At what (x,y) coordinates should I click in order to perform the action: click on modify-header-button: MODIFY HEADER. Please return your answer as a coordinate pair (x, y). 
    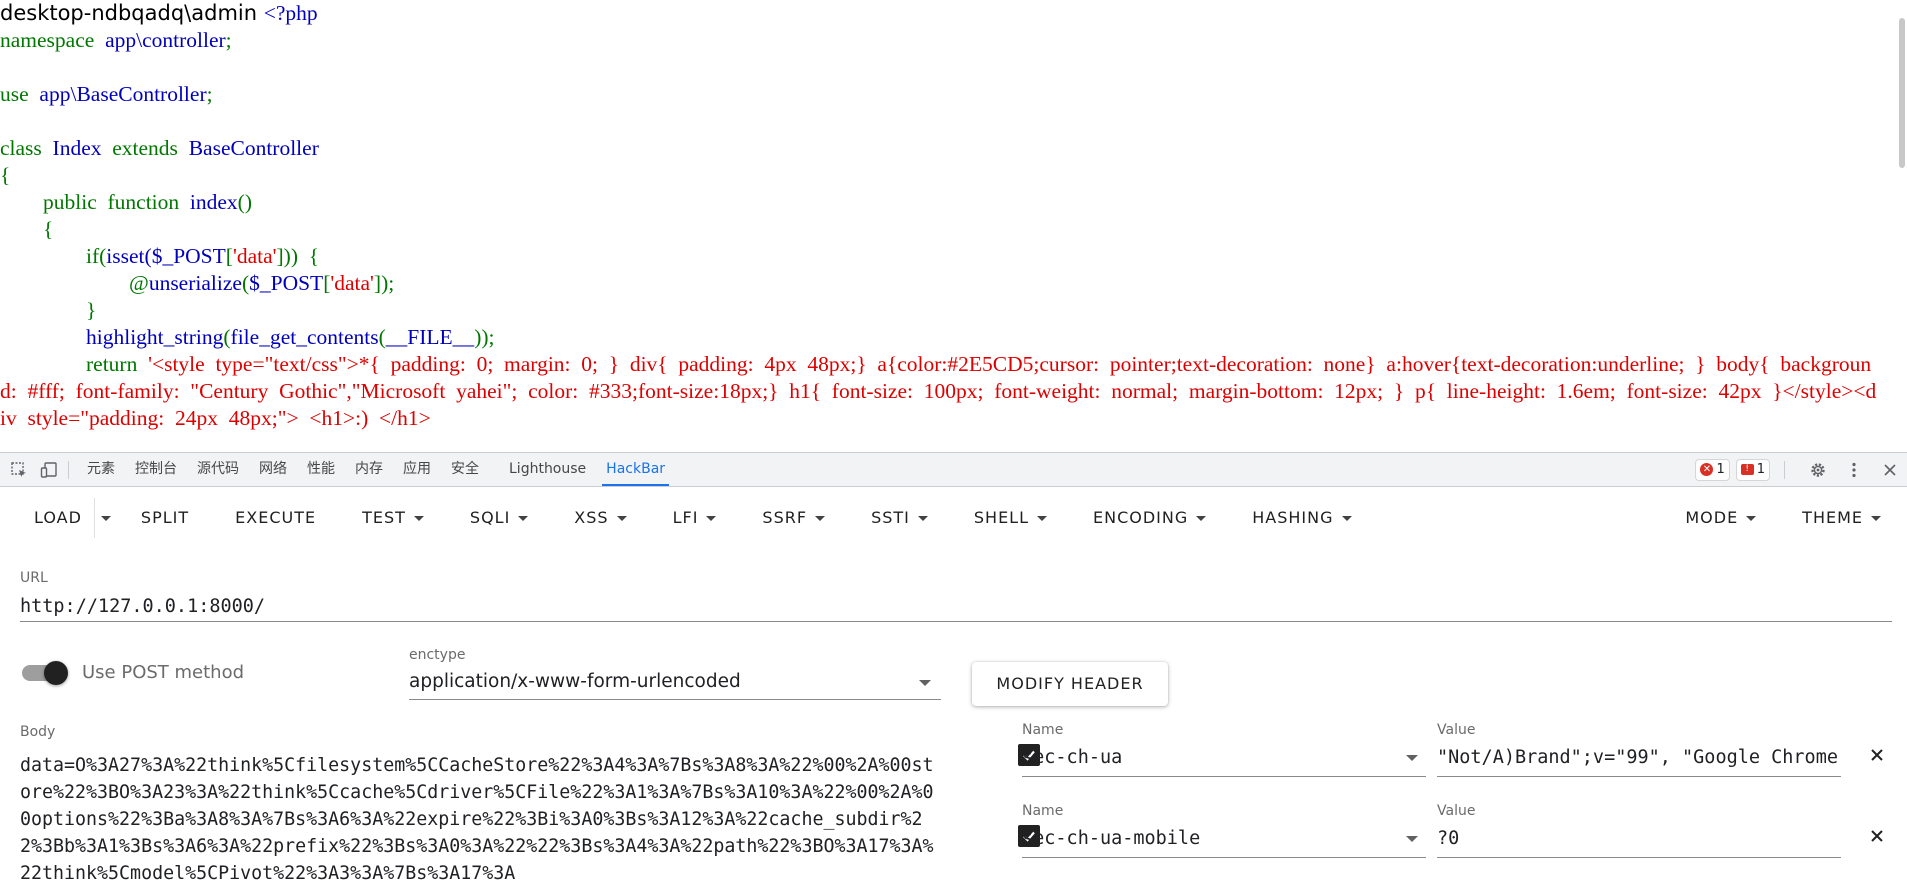
    Looking at the image, I should click on (1070, 684).